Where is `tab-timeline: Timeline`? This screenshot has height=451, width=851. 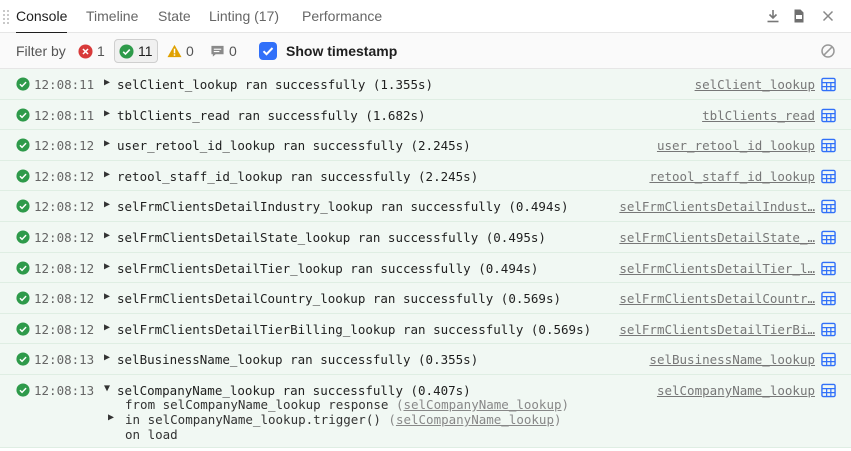
tab-timeline: Timeline is located at coordinates (112, 16).